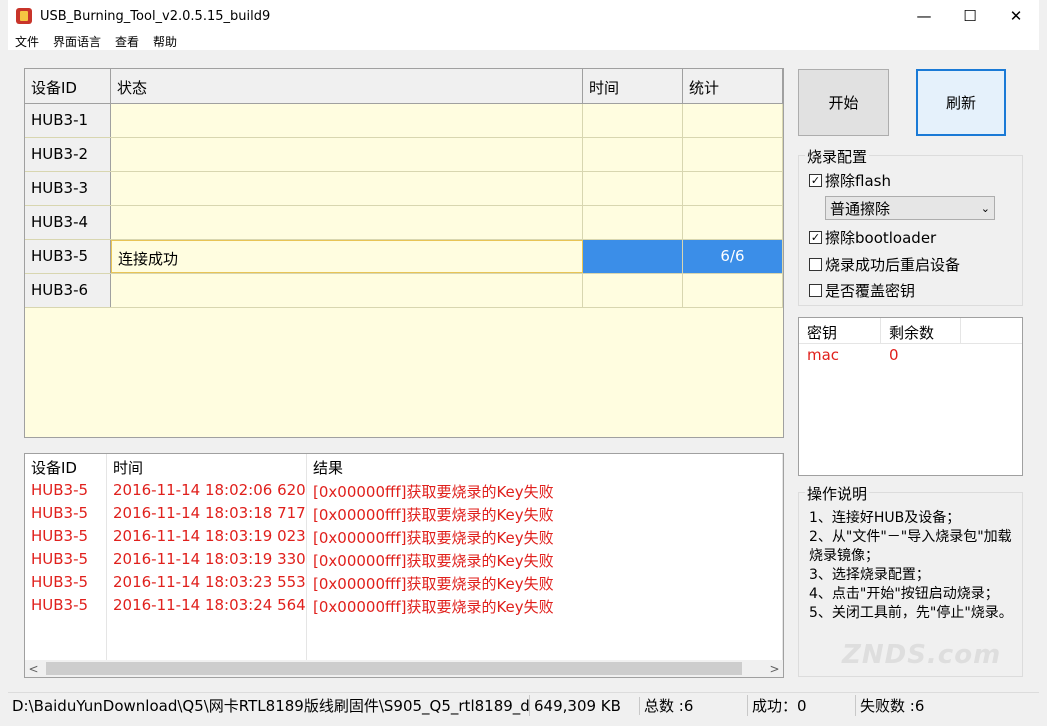 The width and height of the screenshot is (1047, 726). I want to click on key-list: 密钥 剩余数 mac 0, so click(910, 396).